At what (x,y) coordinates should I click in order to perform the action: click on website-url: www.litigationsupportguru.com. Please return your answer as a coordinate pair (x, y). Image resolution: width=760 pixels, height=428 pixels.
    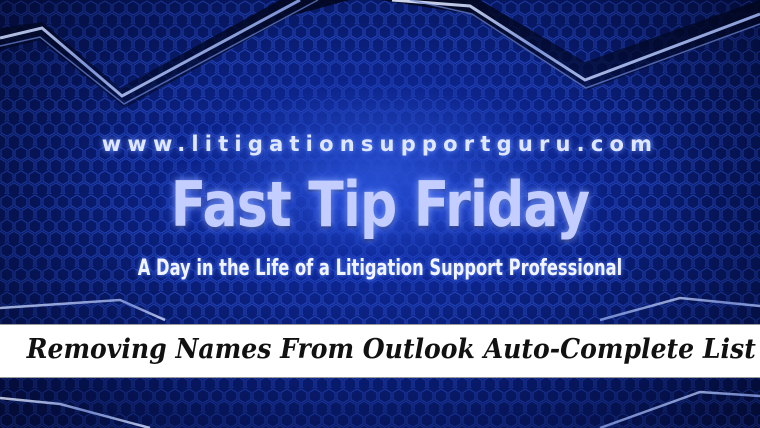
    Looking at the image, I should click on (380, 144).